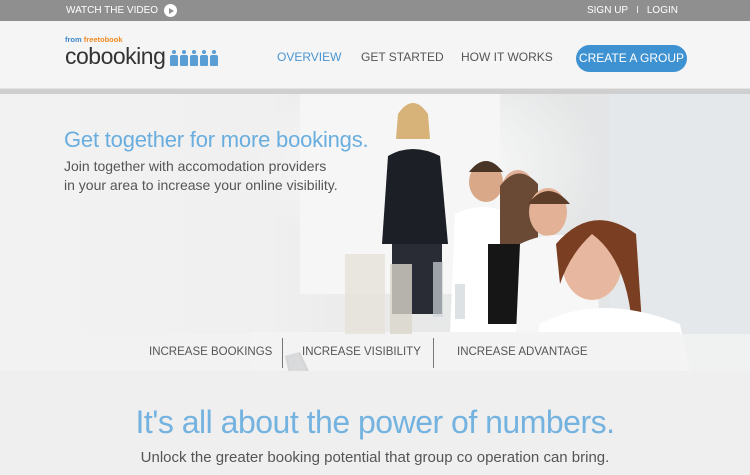  What do you see at coordinates (171, 10) in the screenshot?
I see `play-icon` at bounding box center [171, 10].